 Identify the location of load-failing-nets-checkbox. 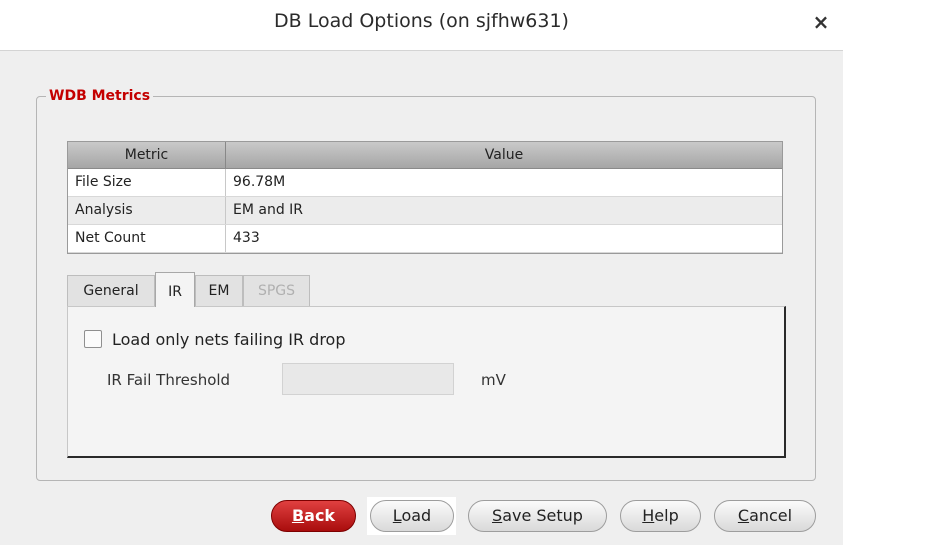
(93, 339).